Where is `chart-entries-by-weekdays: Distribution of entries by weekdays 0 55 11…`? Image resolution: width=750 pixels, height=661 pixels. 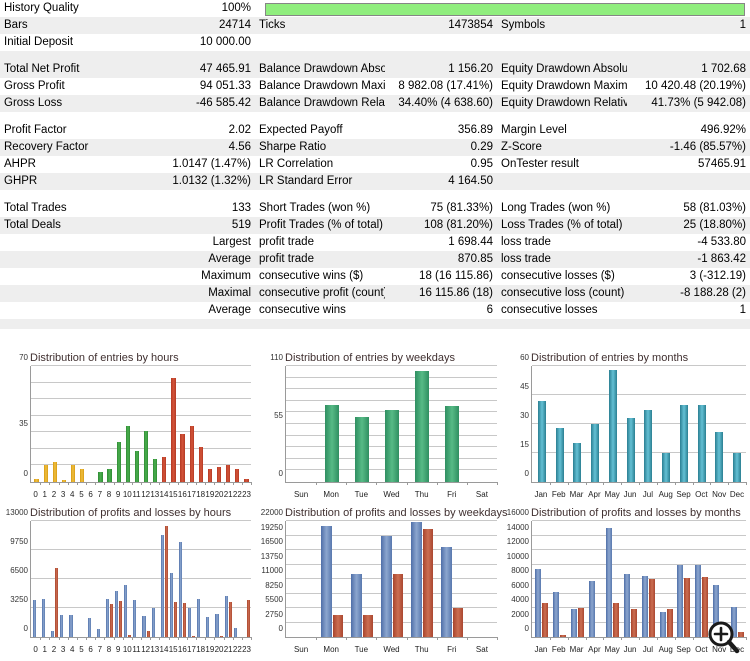 chart-entries-by-weekdays: Distribution of entries by weekdays 0 55 11… is located at coordinates (378, 427).